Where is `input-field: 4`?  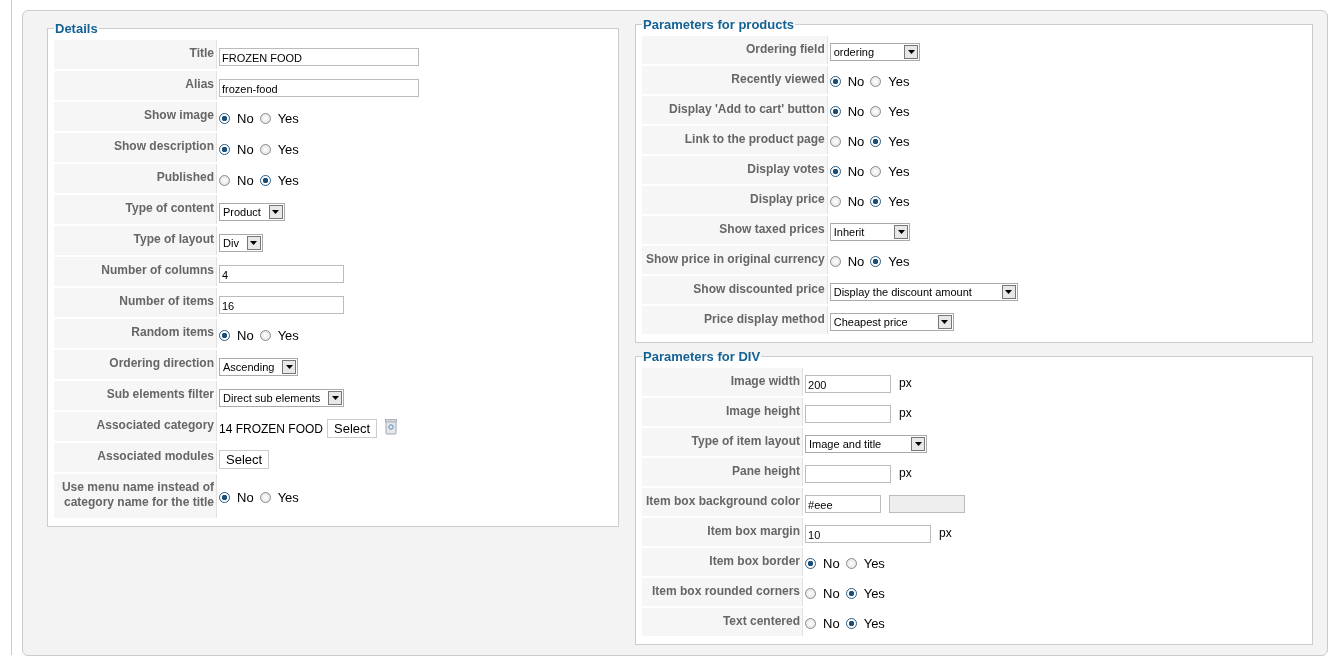 input-field: 4 is located at coordinates (281, 273).